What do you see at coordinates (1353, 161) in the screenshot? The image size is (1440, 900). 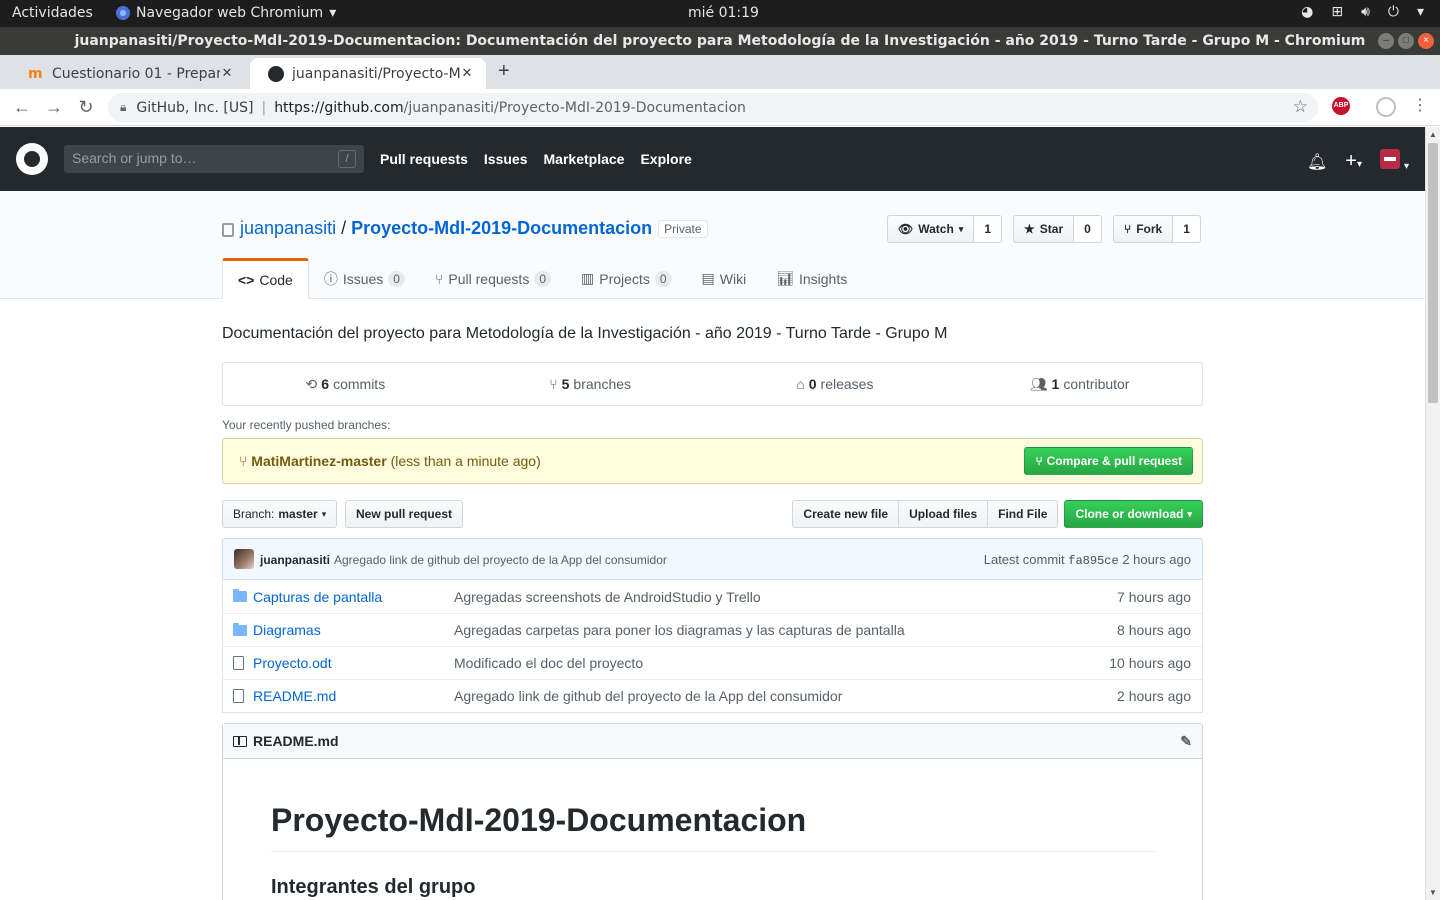 I see `plus-icon: +▾` at bounding box center [1353, 161].